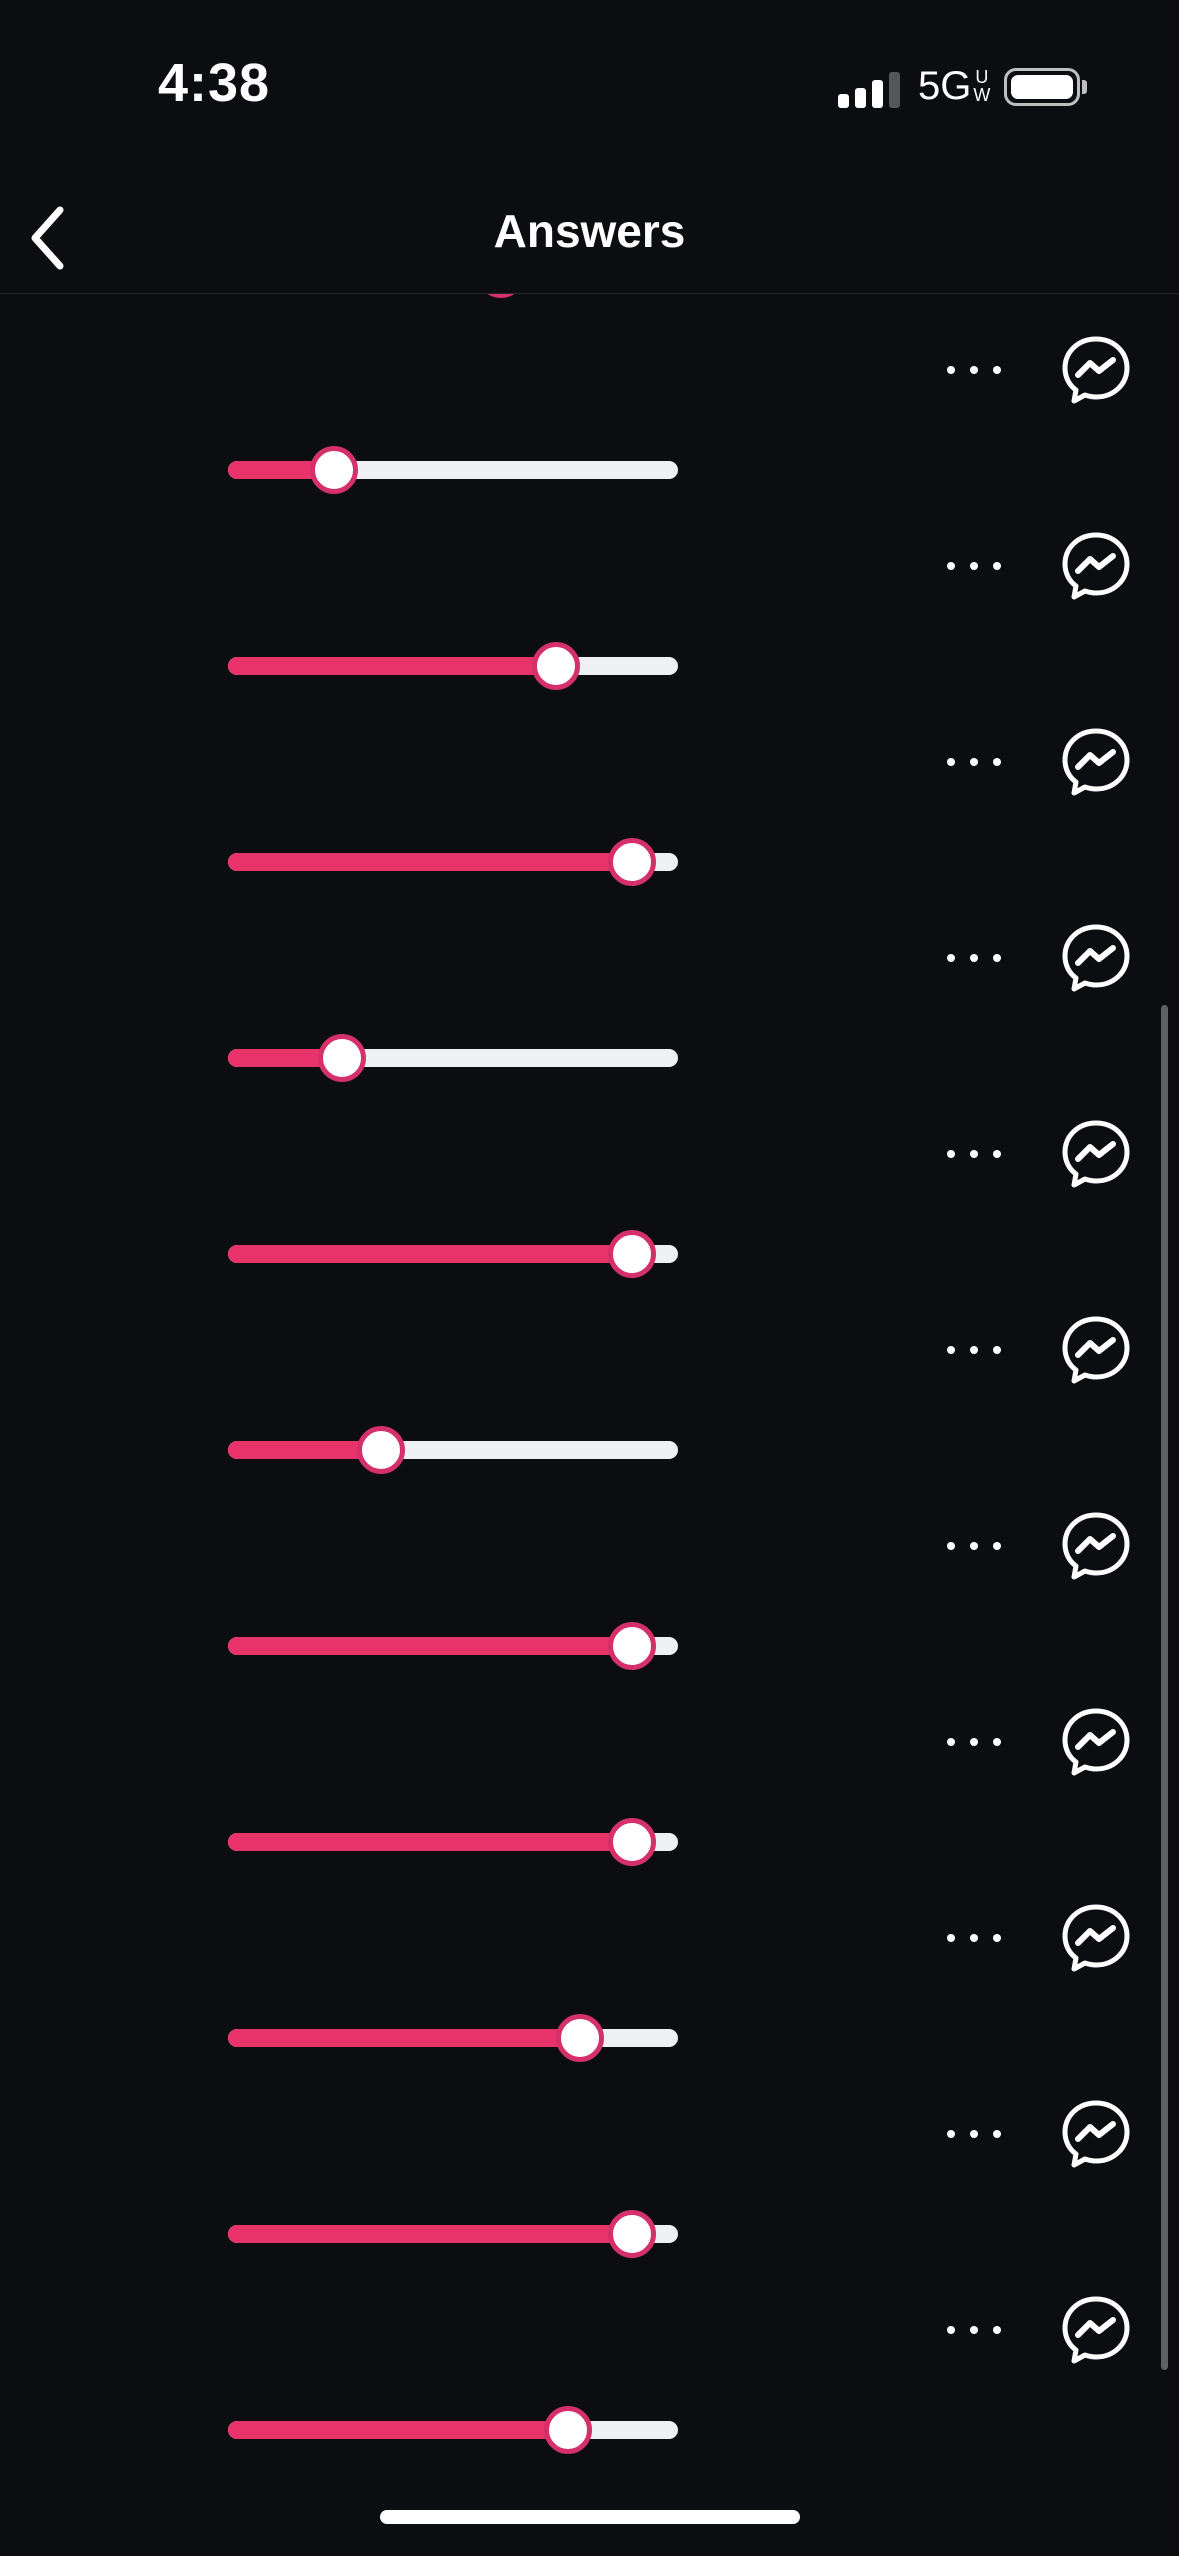  I want to click on home-indicator, so click(590, 2517).